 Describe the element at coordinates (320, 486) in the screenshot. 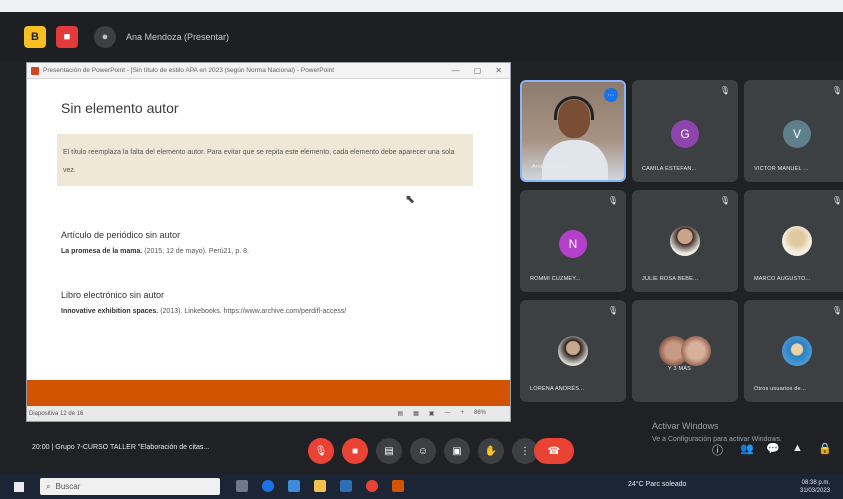

I see `file-explorer-icon` at that location.